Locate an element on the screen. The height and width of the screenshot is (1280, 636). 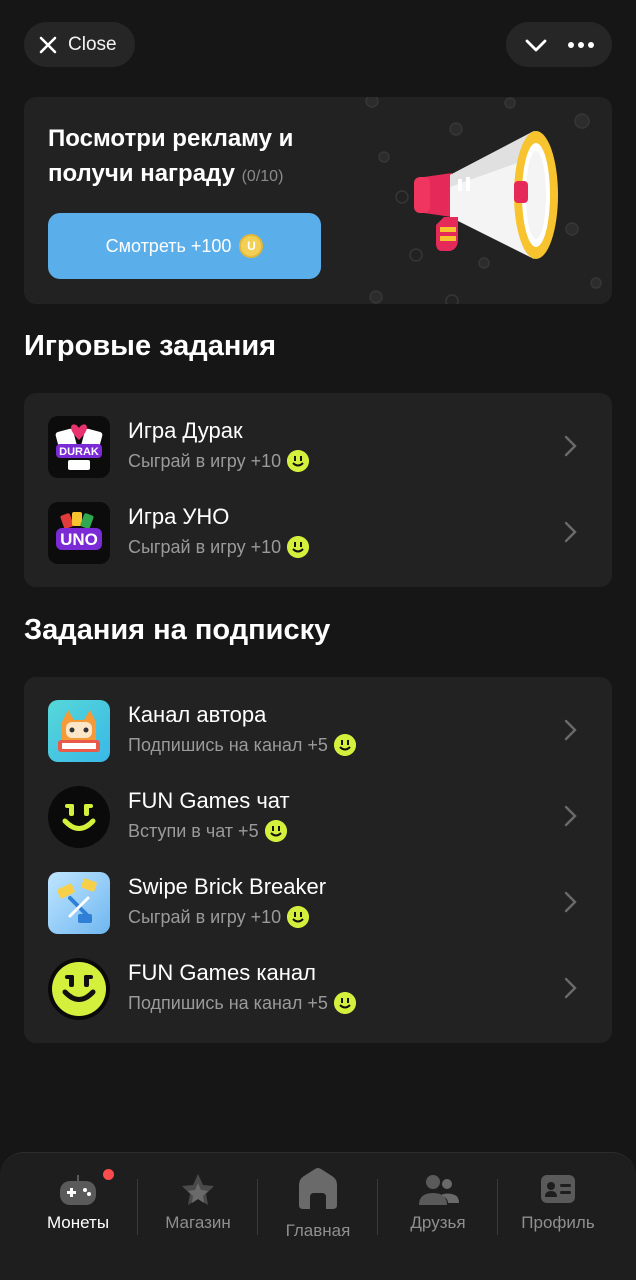
nav-label: Друзья is located at coordinates (438, 1222).